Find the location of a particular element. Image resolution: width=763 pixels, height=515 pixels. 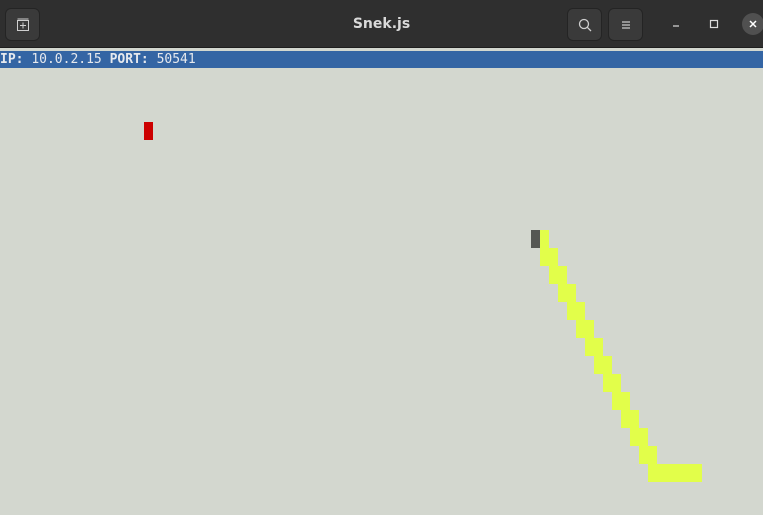

apple-food is located at coordinates (148, 131).